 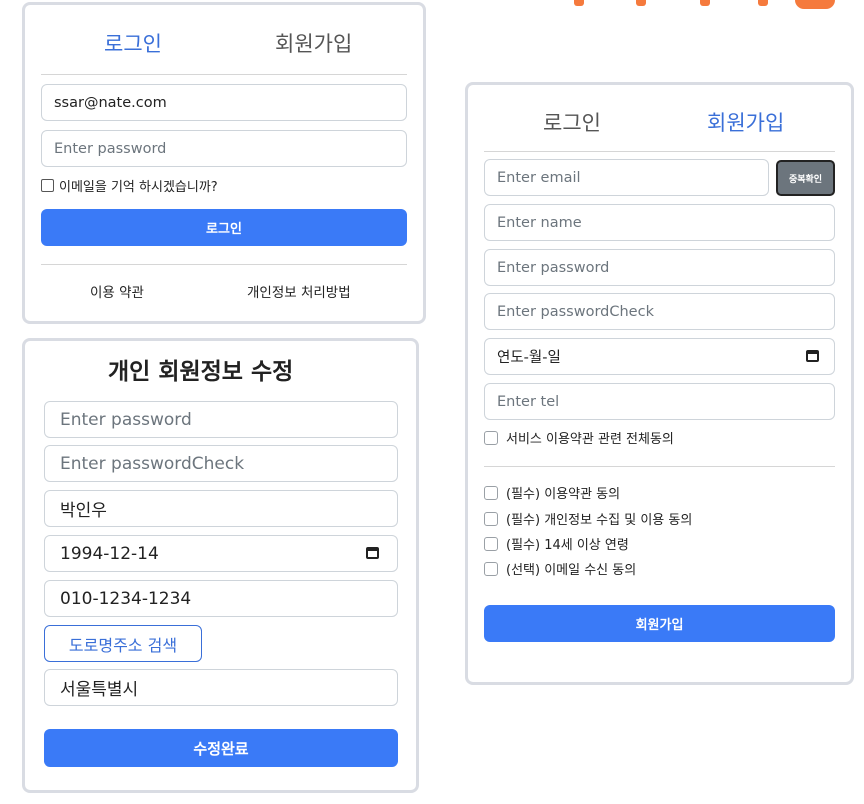 I want to click on birthdate-field: 연도-월-일, so click(x=659, y=356).